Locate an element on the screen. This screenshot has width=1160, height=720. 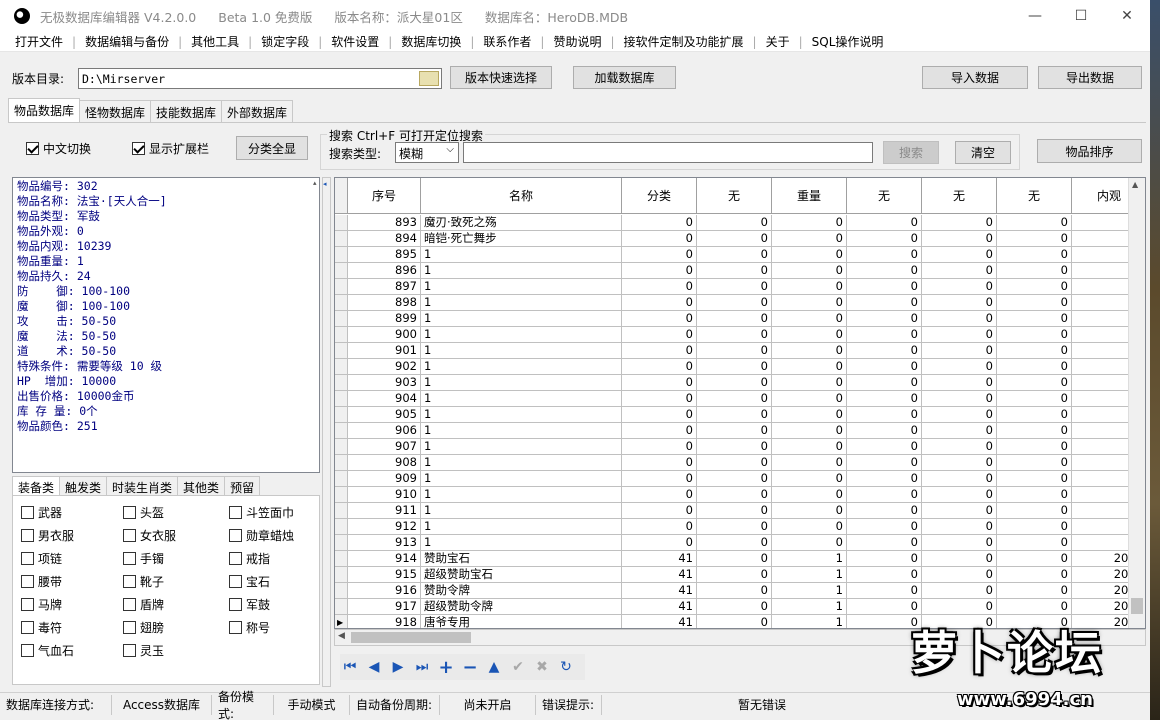
minimize-button: — is located at coordinates (1035, 16).